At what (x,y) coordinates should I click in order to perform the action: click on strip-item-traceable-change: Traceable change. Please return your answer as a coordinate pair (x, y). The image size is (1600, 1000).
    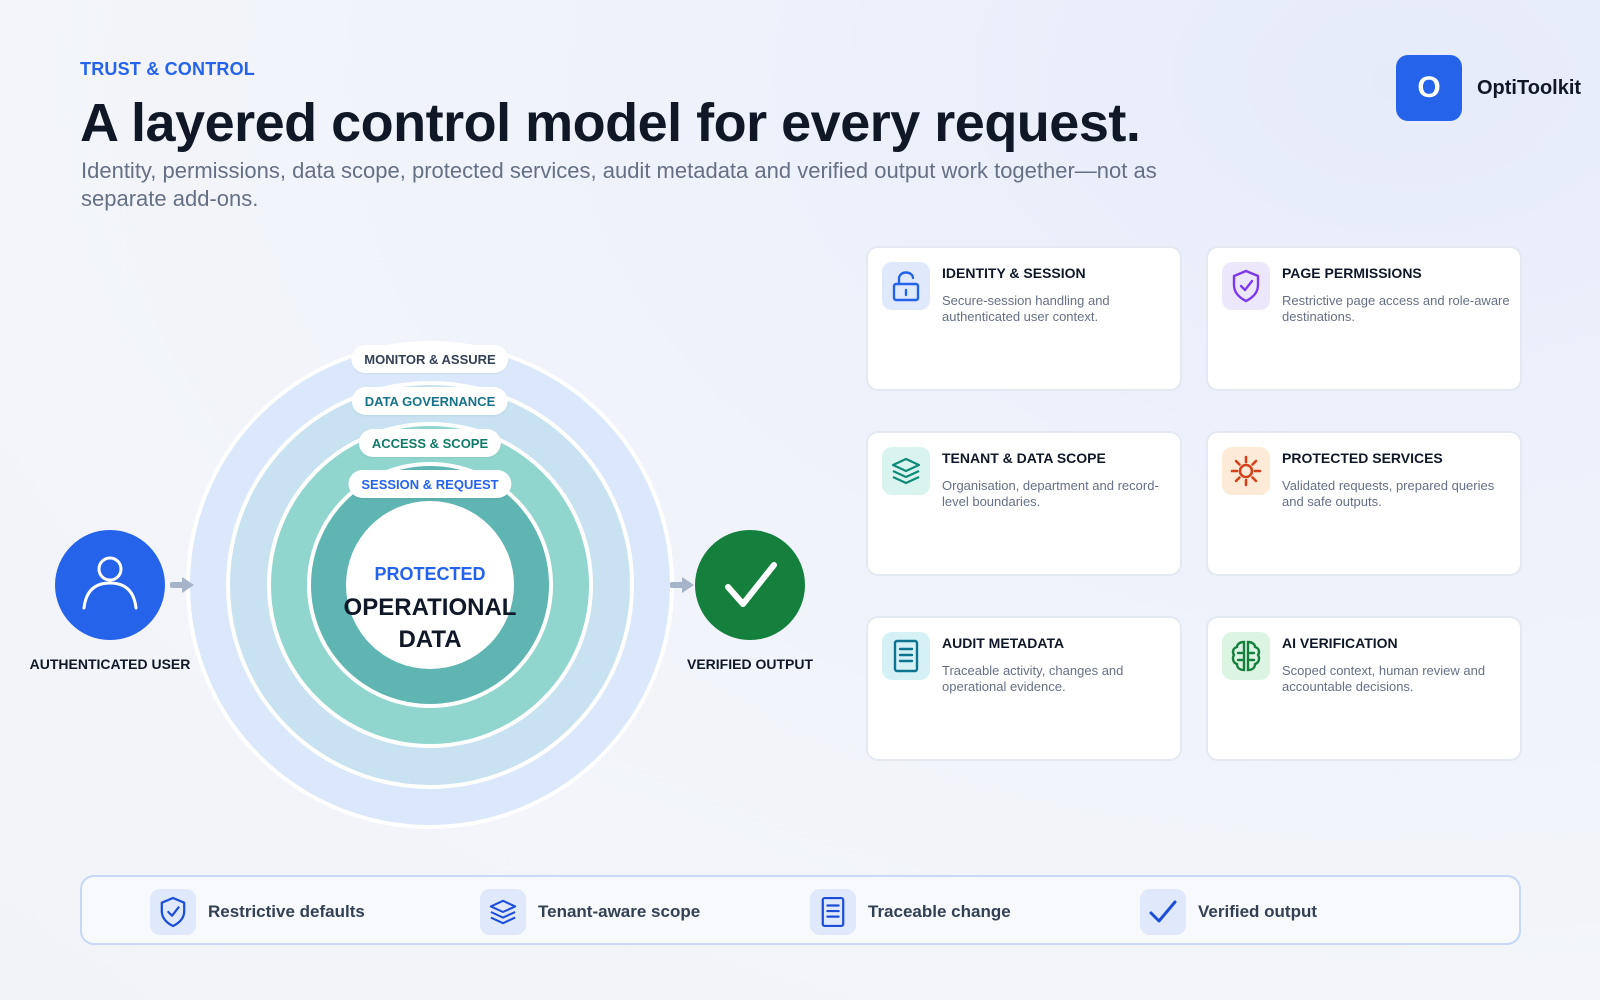
    Looking at the image, I should click on (910, 912).